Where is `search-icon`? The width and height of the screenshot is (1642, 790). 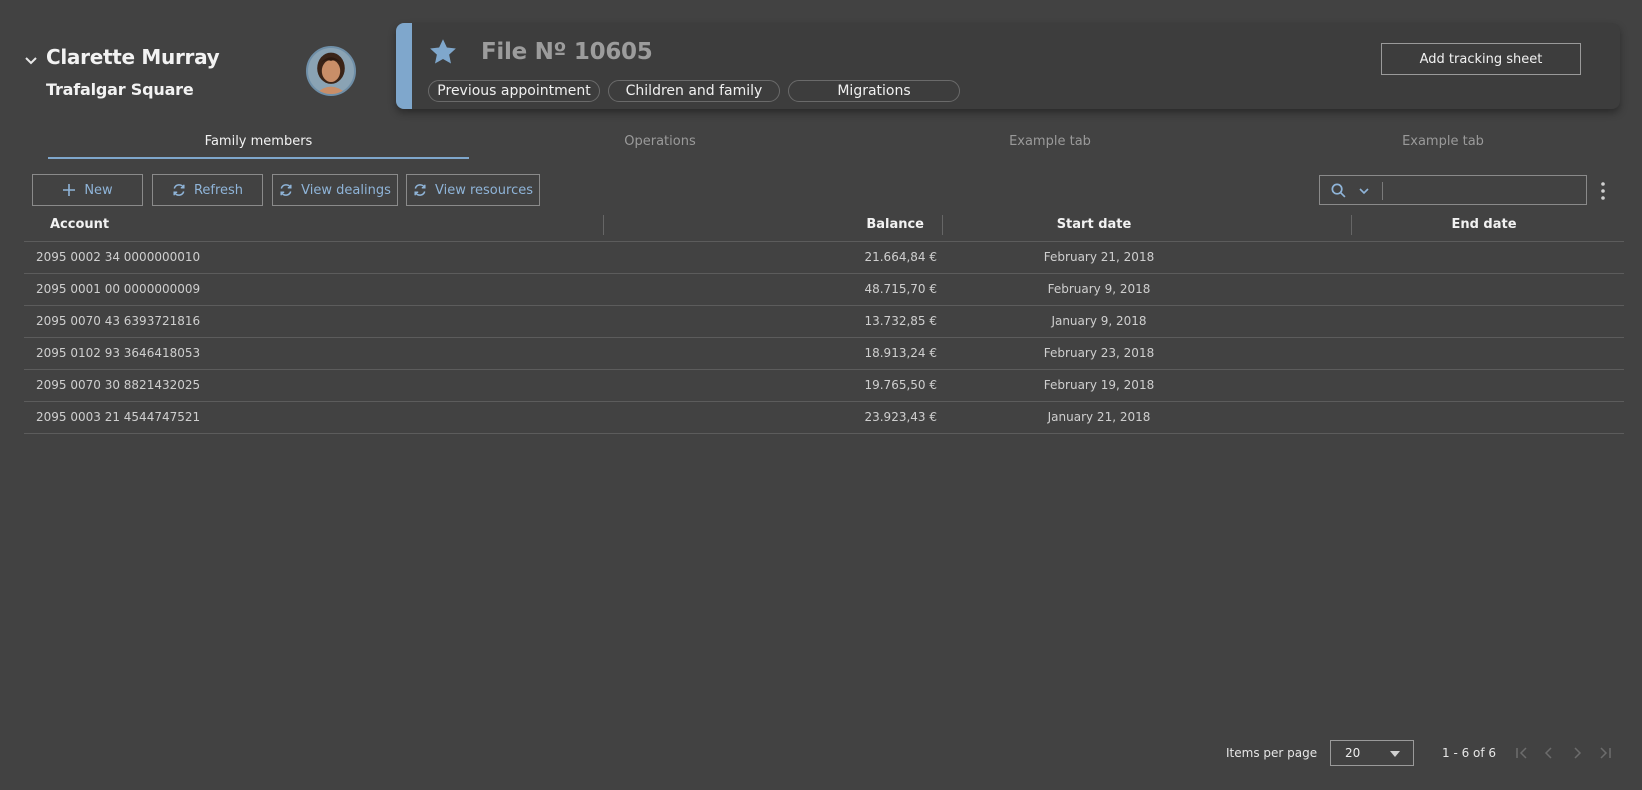 search-icon is located at coordinates (1338, 190).